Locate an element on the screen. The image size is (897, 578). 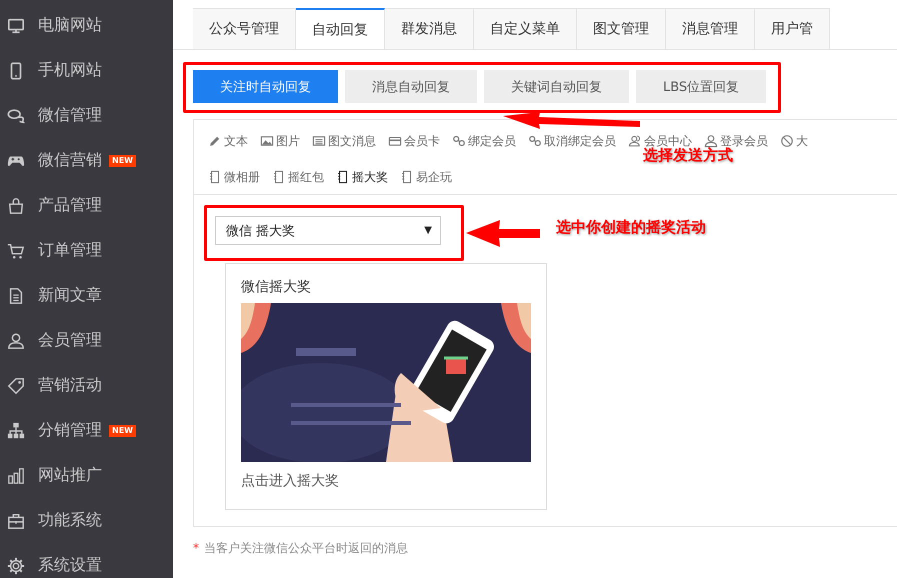
document-icon is located at coordinates (16, 295).